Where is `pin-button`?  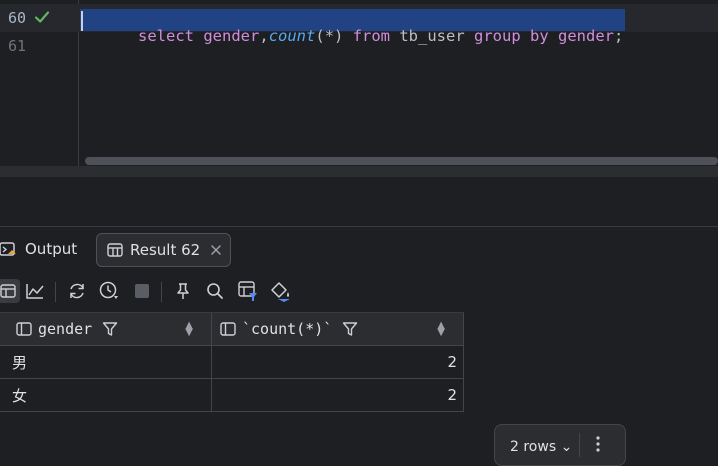
pin-button is located at coordinates (183, 291).